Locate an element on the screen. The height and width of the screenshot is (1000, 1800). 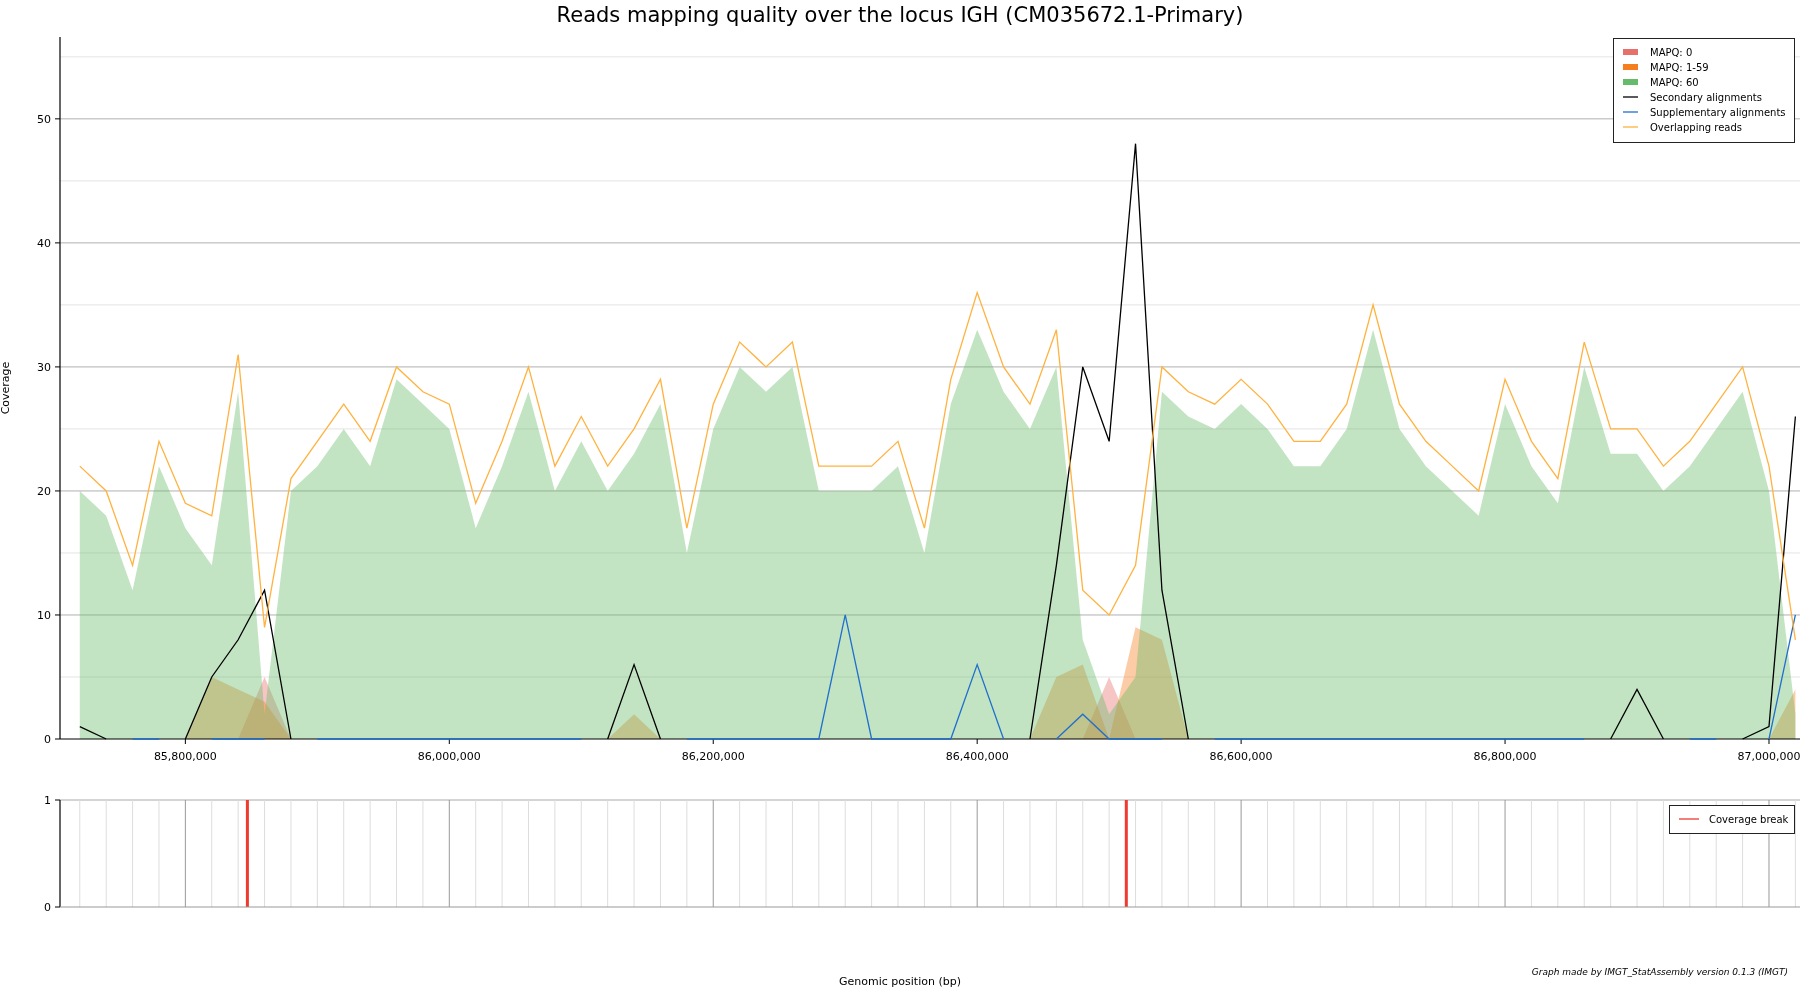
legend-label: Coverage break is located at coordinates (1749, 819).